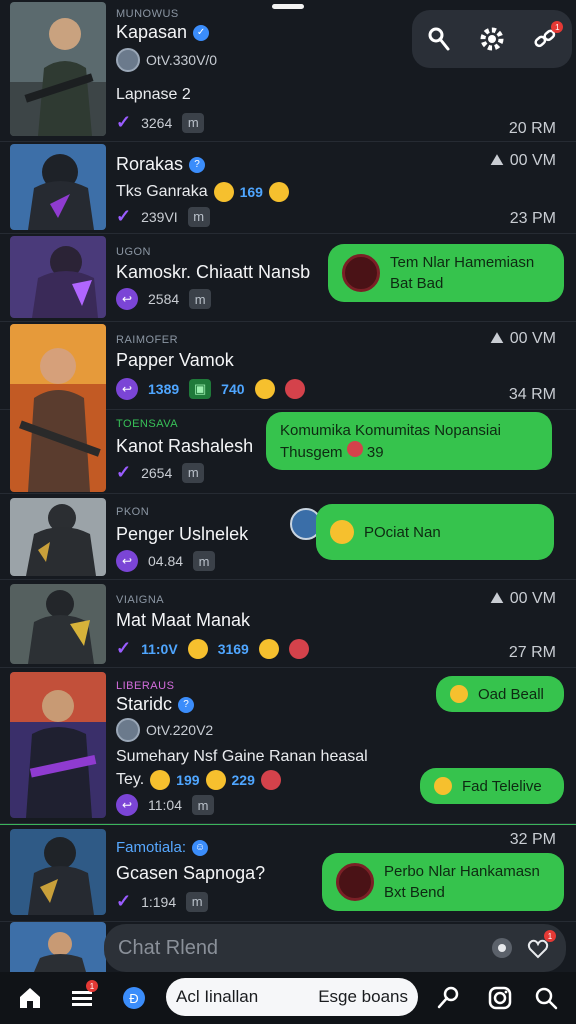  What do you see at coordinates (140, 600) in the screenshot?
I see `group-label: VIAIGNA` at bounding box center [140, 600].